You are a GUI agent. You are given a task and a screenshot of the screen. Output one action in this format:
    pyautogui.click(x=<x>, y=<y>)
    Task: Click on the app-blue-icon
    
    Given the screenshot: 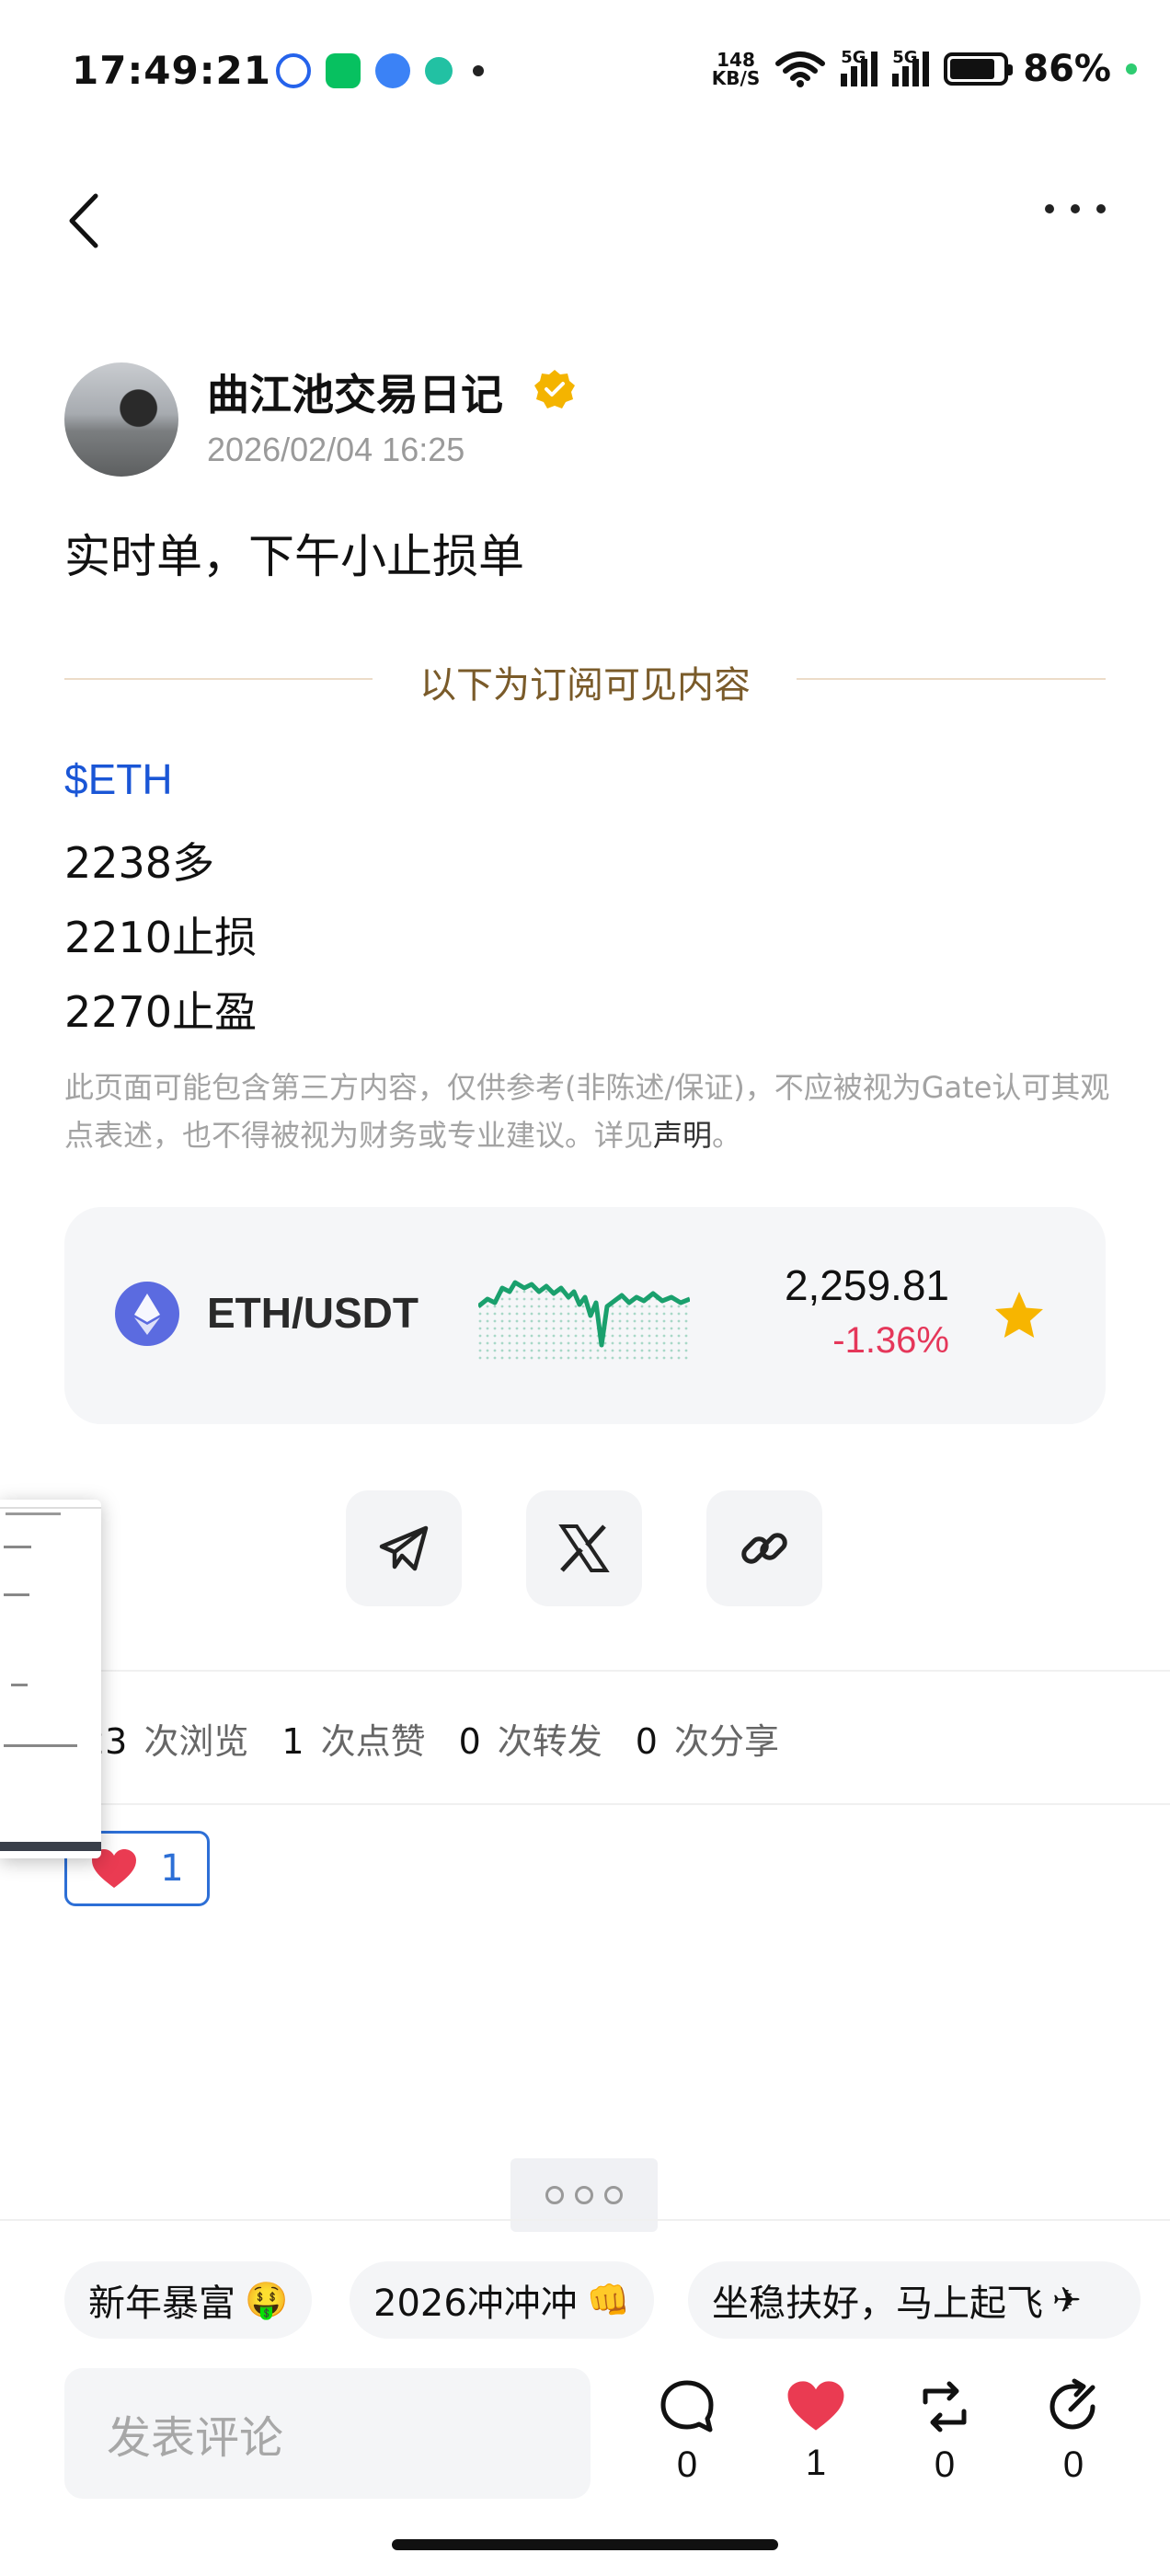 What is the action you would take?
    pyautogui.click(x=392, y=70)
    